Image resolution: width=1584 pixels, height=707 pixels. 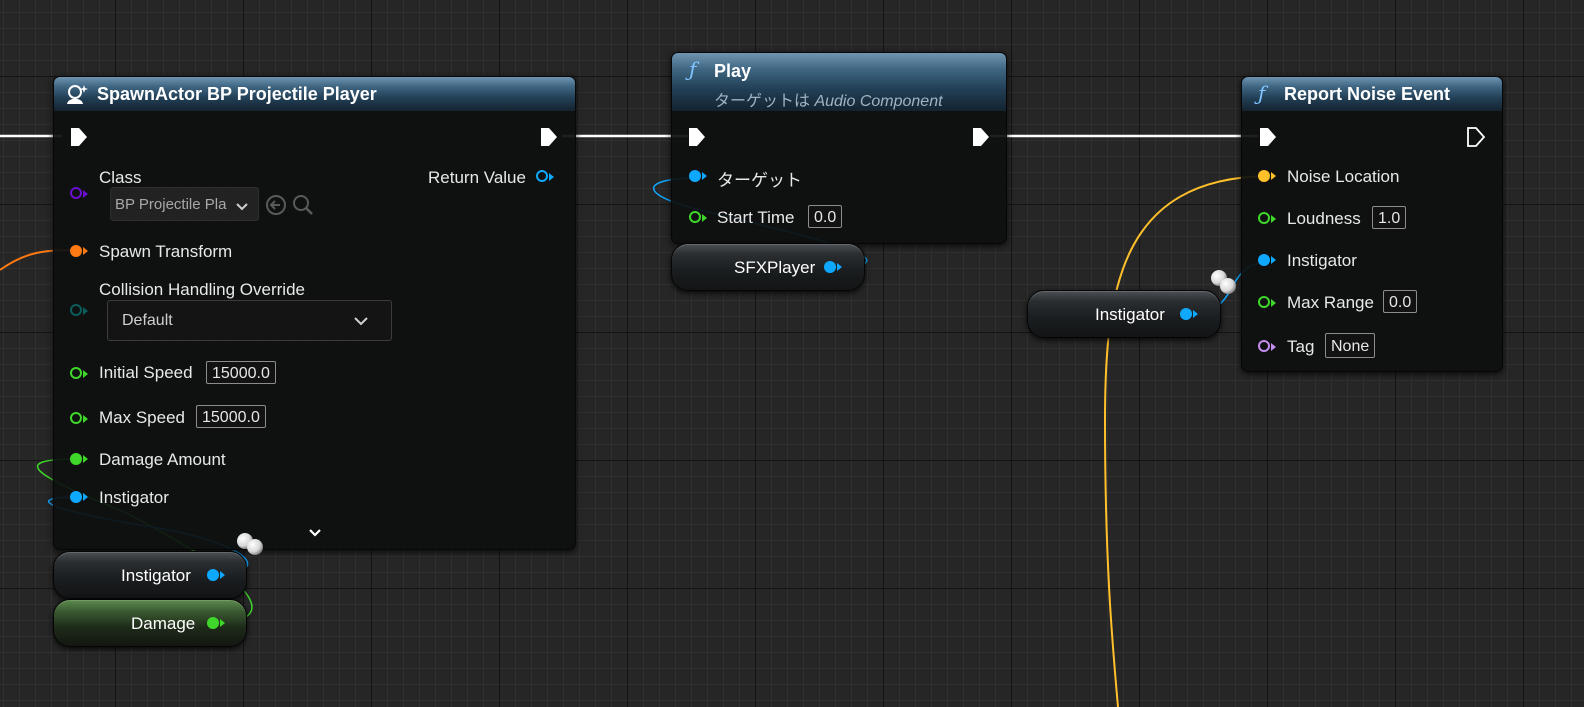 What do you see at coordinates (120, 177) in the screenshot?
I see `class-label: Class` at bounding box center [120, 177].